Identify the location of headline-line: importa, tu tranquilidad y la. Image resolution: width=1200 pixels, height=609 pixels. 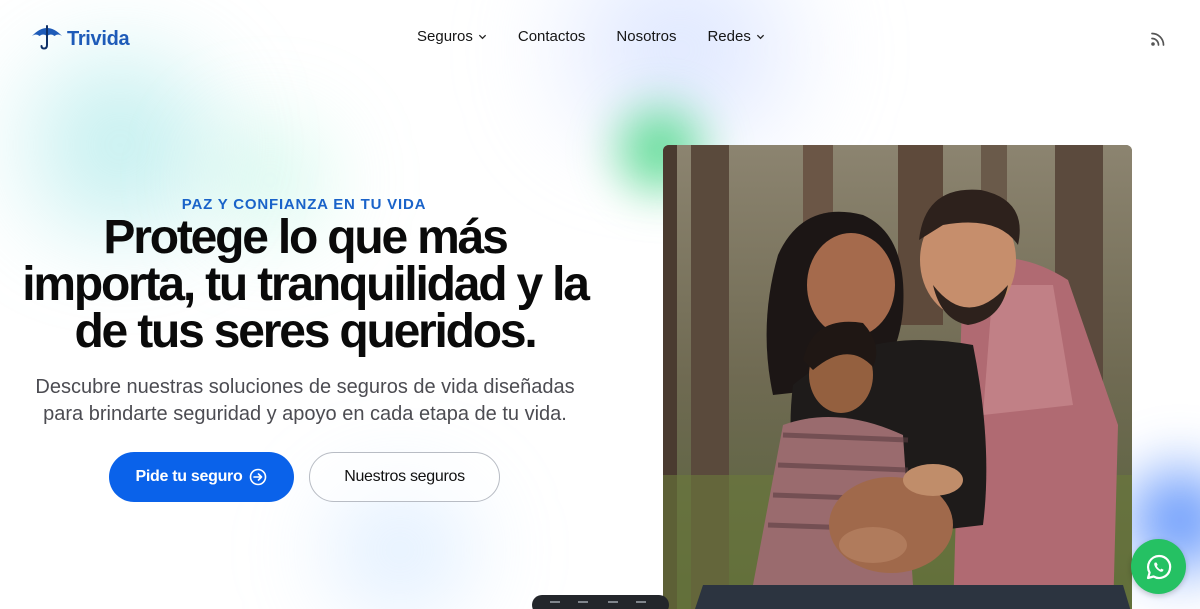
(306, 284).